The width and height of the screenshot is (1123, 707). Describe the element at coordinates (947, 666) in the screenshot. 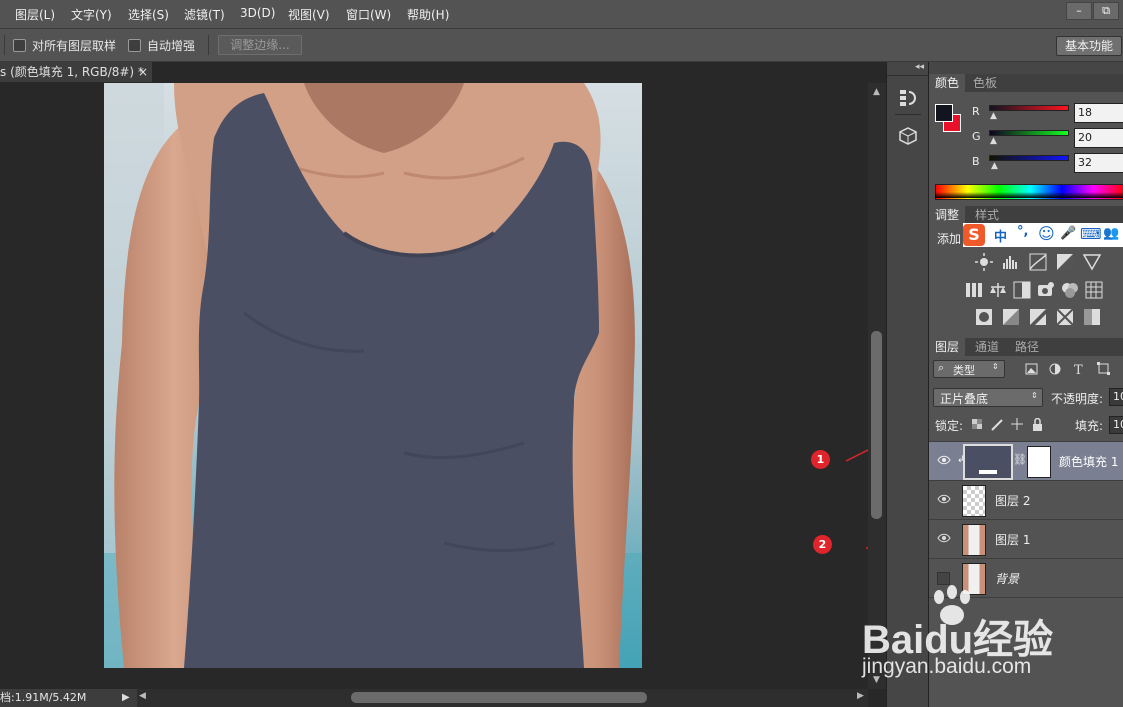

I see `watermark-url: jingyan.baidu.com` at that location.